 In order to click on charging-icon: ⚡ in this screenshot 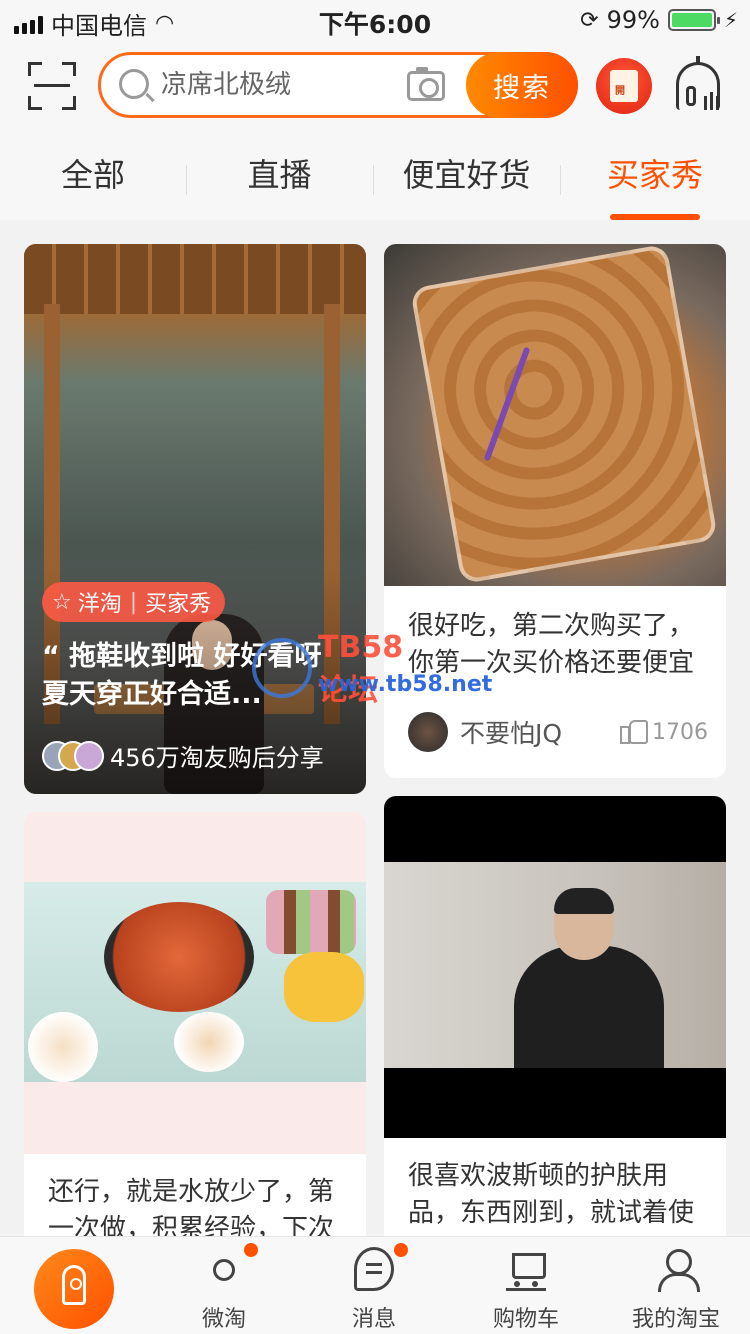, I will do `click(730, 20)`.